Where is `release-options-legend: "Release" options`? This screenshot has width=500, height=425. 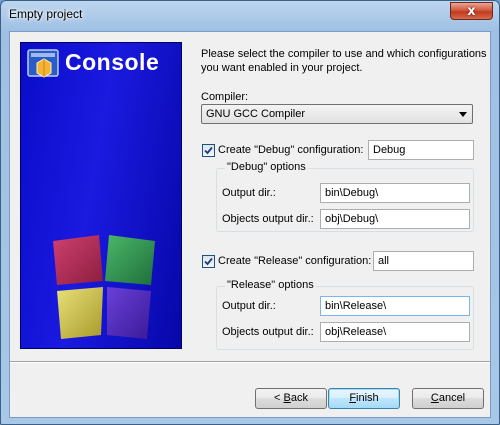 release-options-legend: "Release" options is located at coordinates (270, 285).